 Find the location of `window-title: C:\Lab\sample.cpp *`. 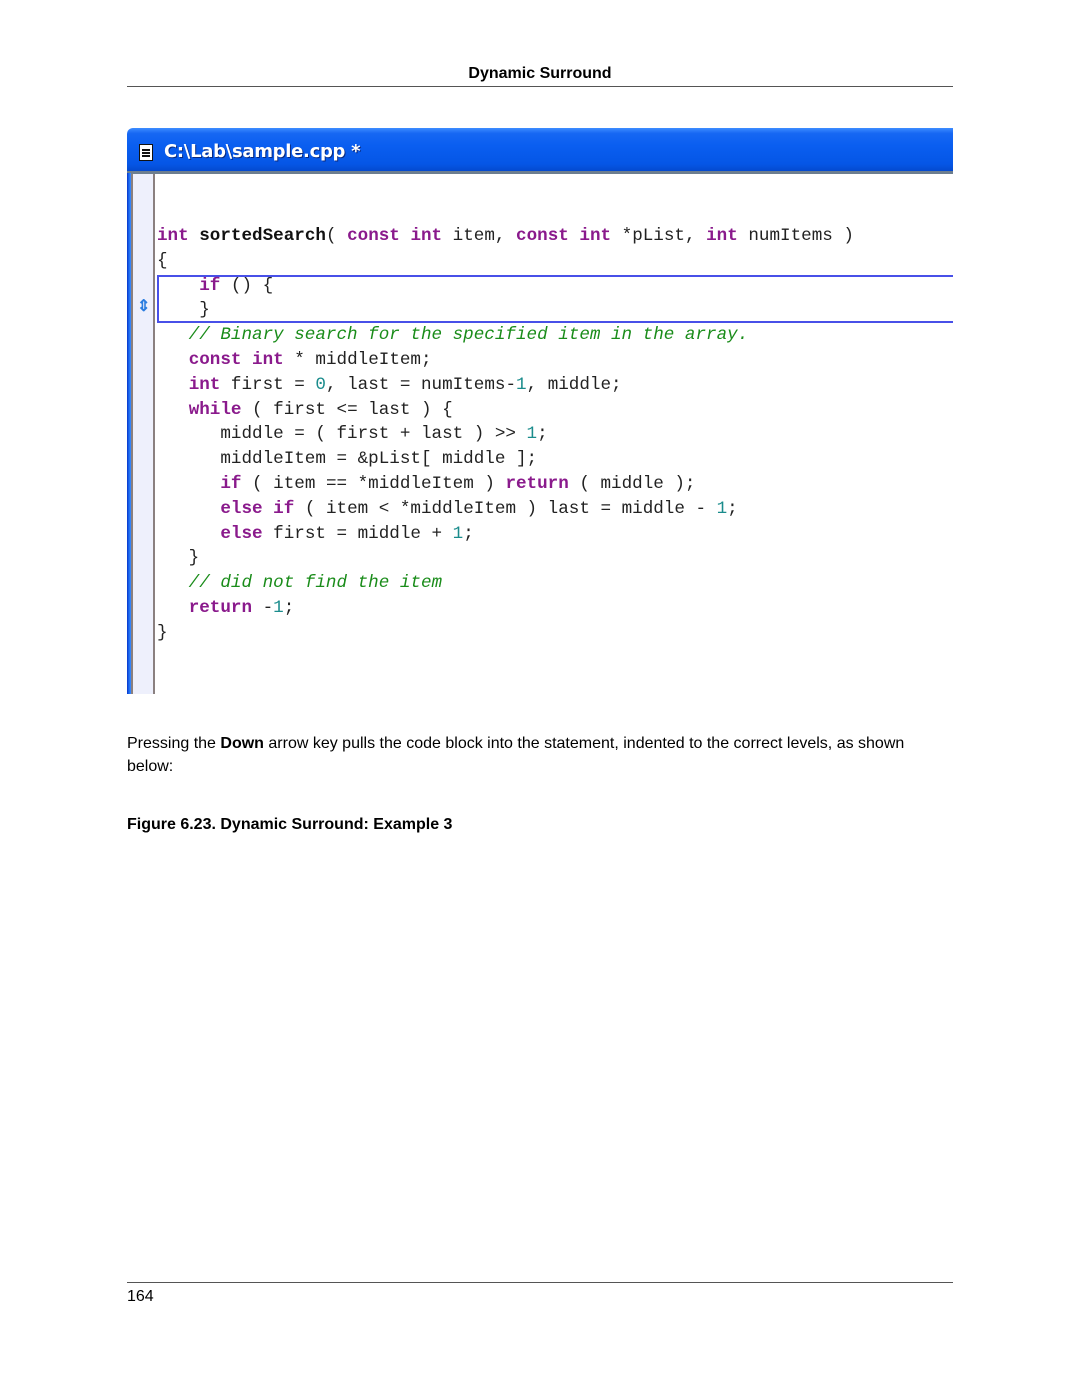

window-title: C:\Lab\sample.cpp * is located at coordinates (262, 151).